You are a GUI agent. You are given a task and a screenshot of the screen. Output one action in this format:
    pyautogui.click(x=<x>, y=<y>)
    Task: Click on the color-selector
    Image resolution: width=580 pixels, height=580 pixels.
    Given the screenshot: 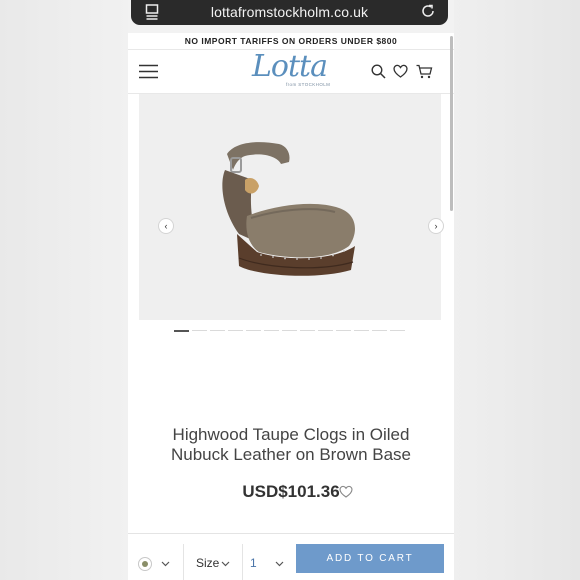 What is the action you would take?
    pyautogui.click(x=145, y=564)
    